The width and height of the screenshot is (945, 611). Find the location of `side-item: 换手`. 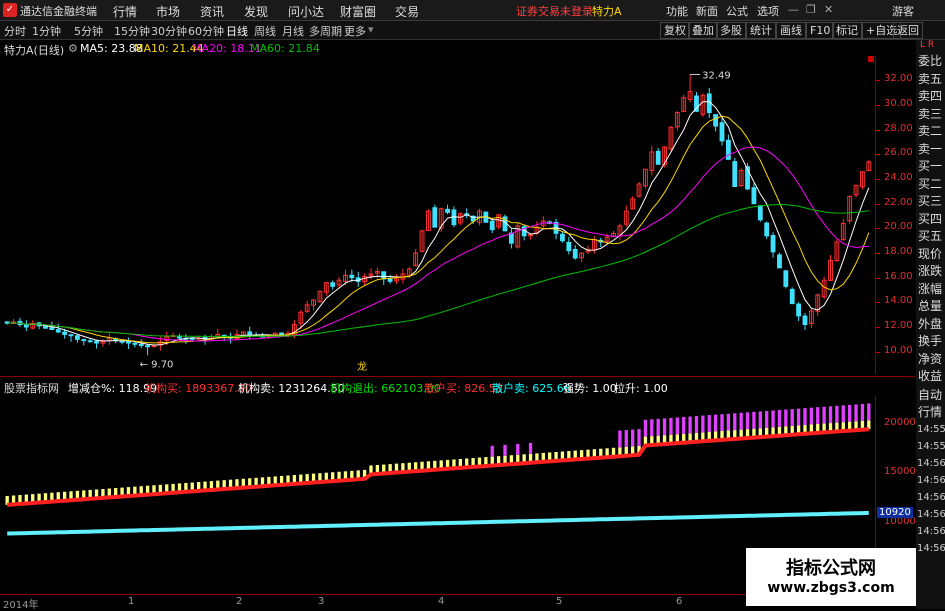

side-item: 换手 is located at coordinates (930, 340).